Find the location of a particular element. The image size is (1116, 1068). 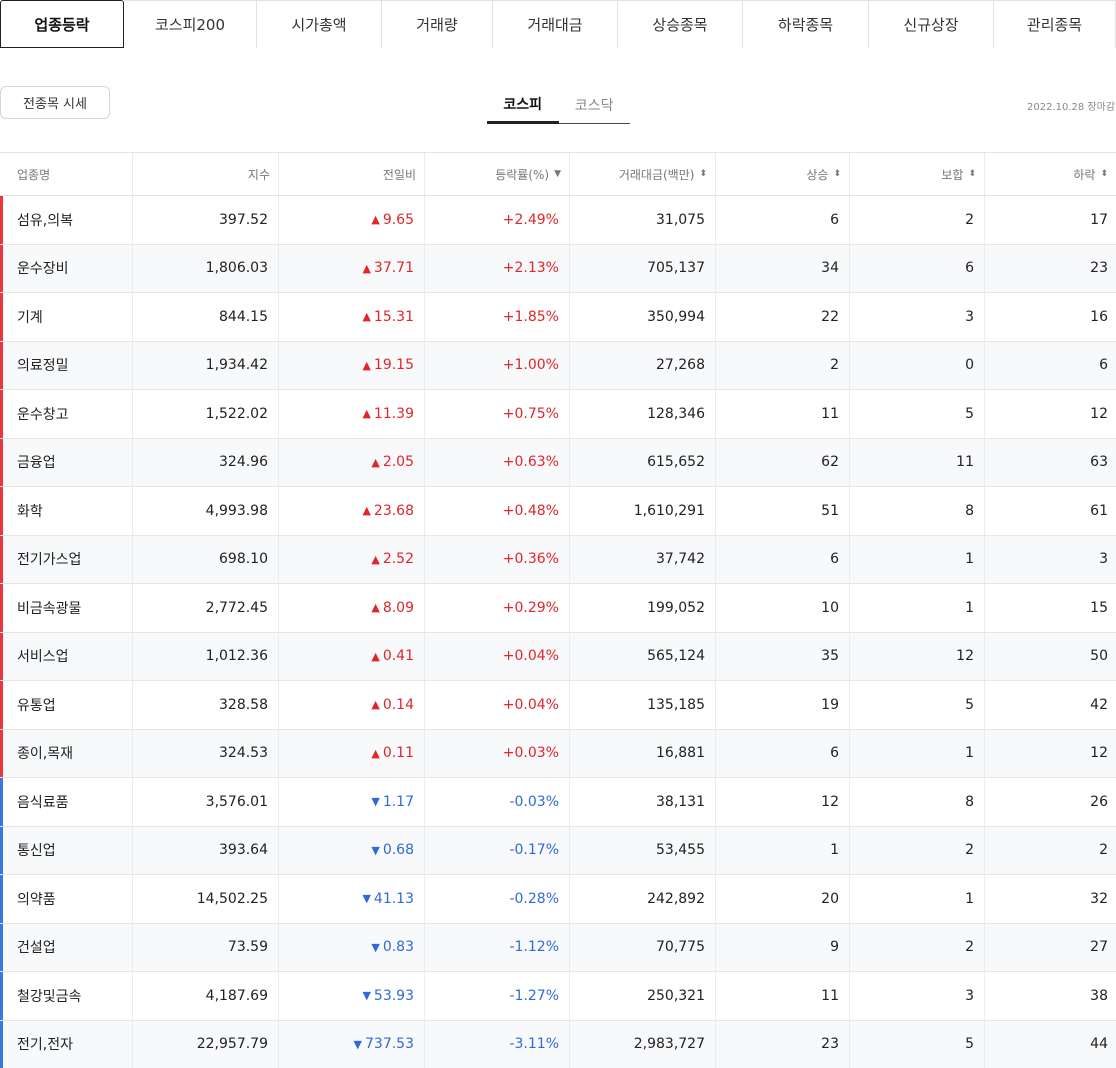

tab-kospi: 코스피 is located at coordinates (523, 105).